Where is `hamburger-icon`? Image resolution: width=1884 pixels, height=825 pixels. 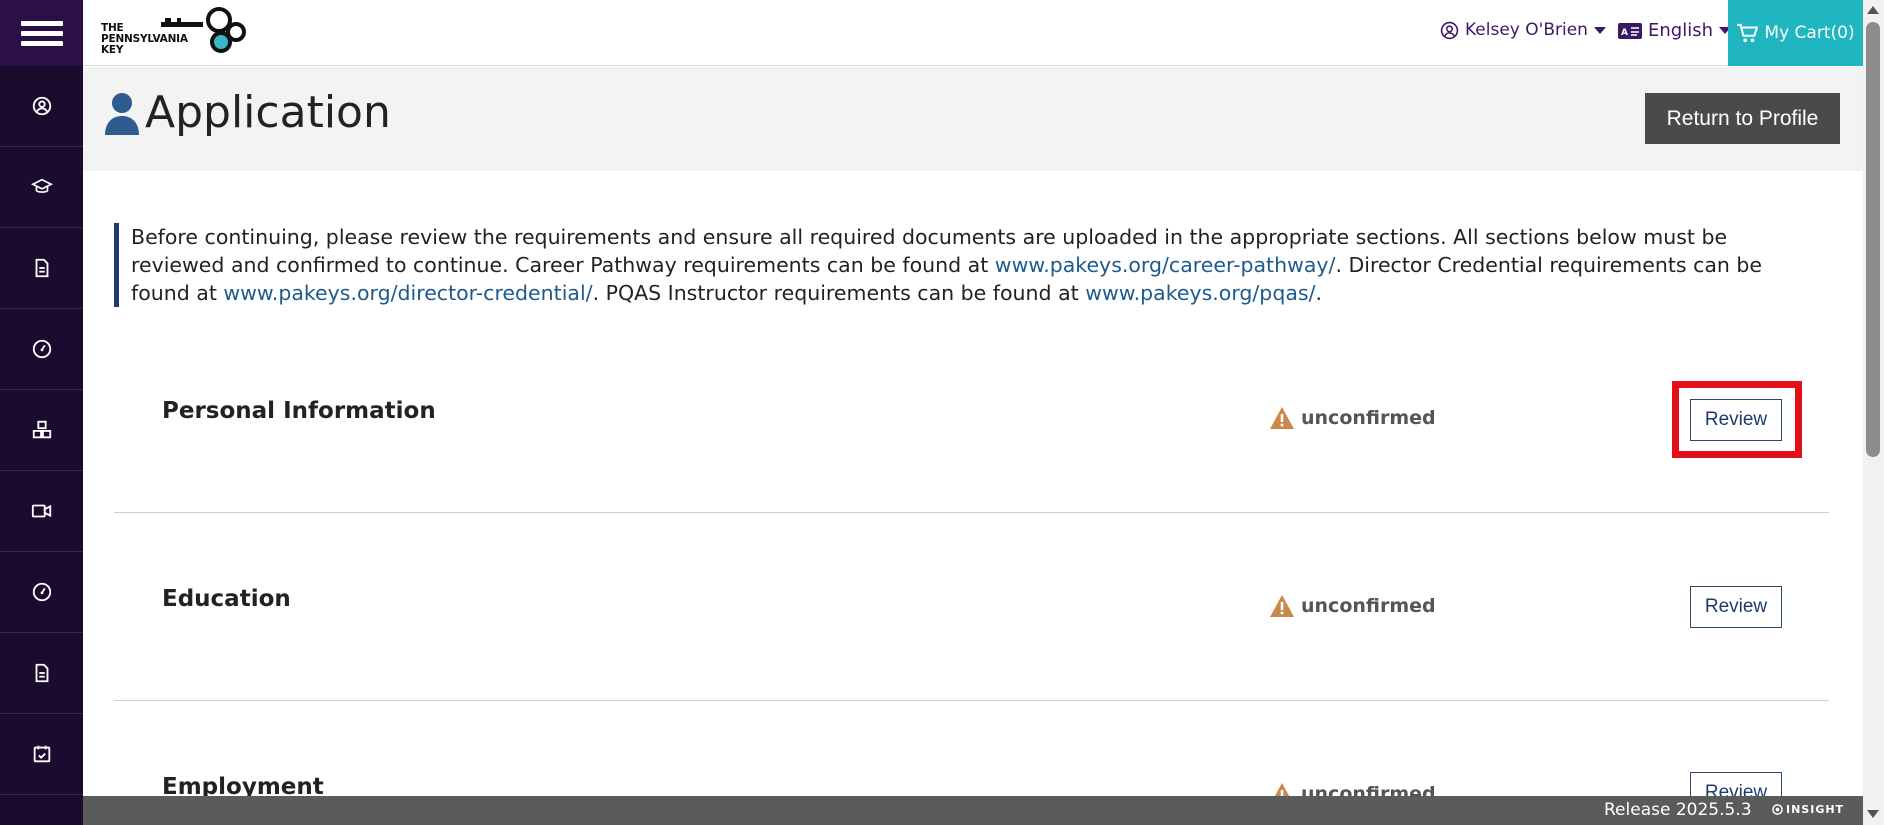 hamburger-icon is located at coordinates (41, 33).